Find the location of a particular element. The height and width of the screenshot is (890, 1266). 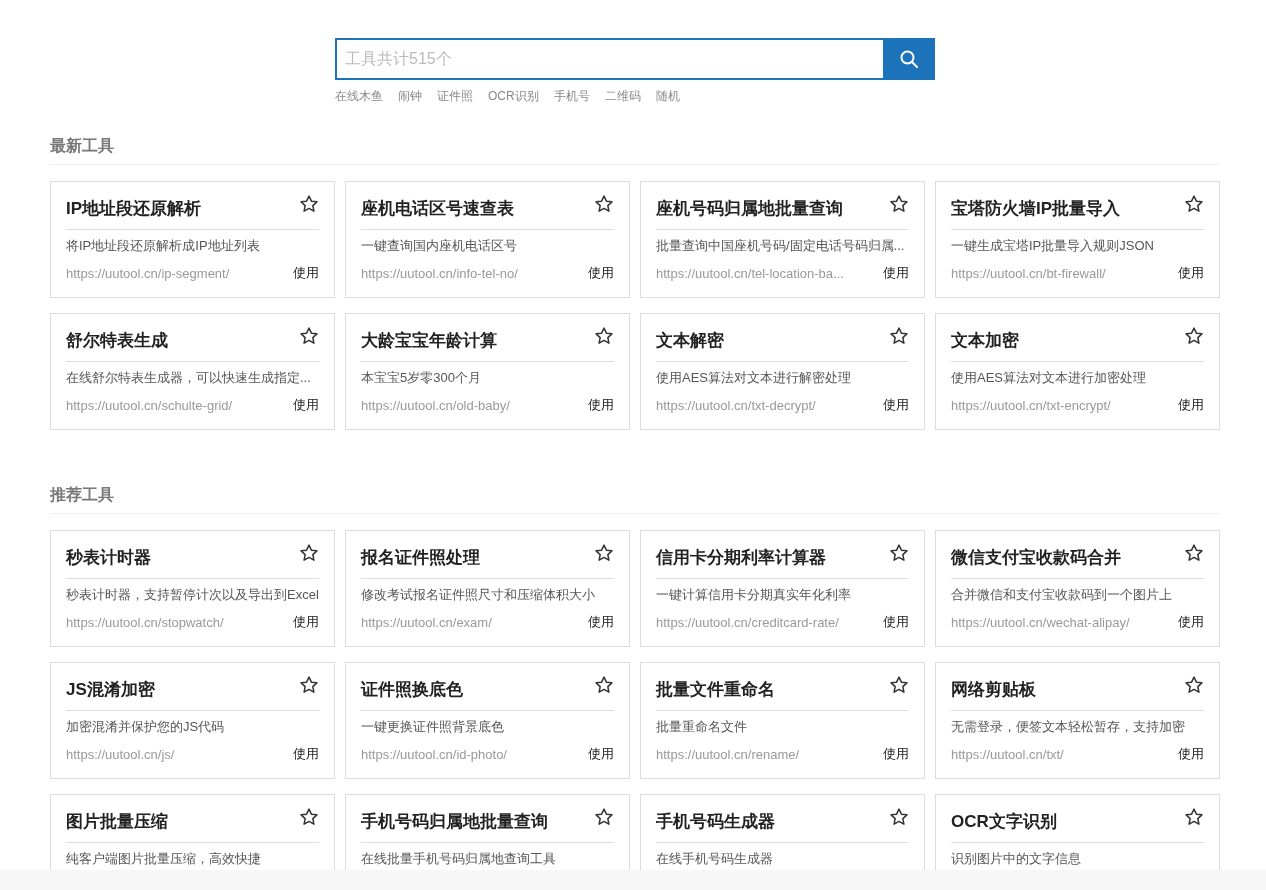

tool-card: 座机号码归属地批量查询 批量查询中国座机号码/固定电话号码归属... https://uutool.cn/tel-location-ba... 使用 is located at coordinates (782, 239).